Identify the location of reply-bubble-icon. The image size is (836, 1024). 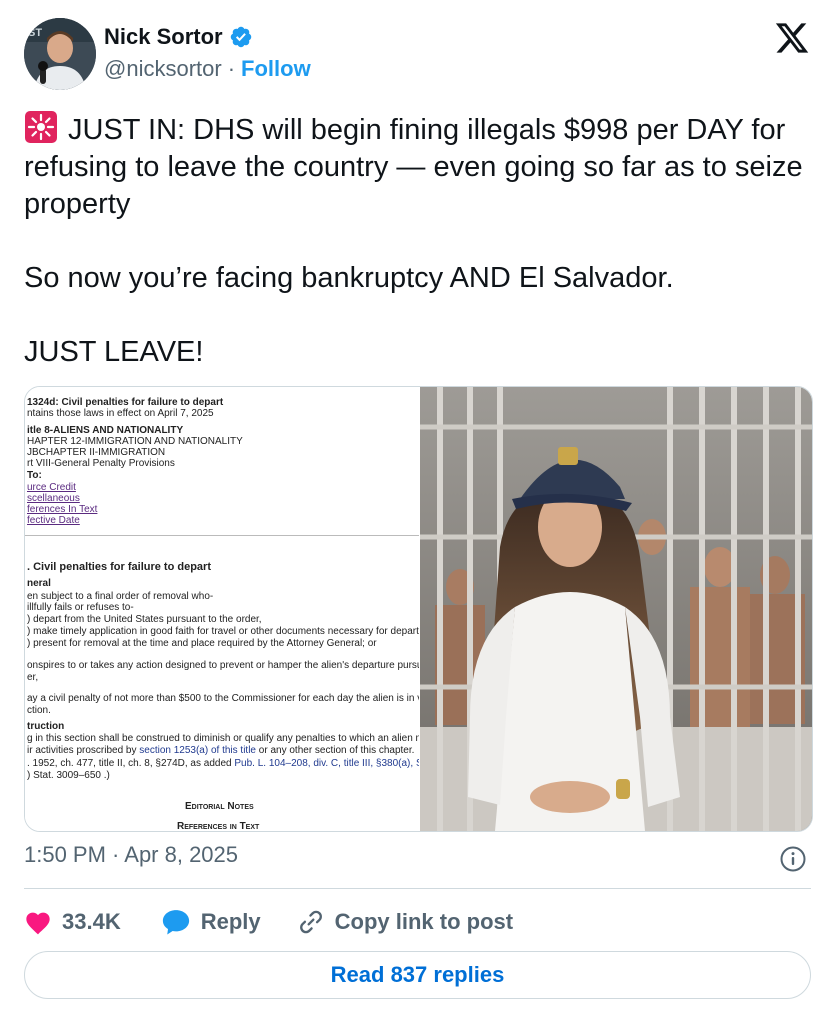
(175, 922).